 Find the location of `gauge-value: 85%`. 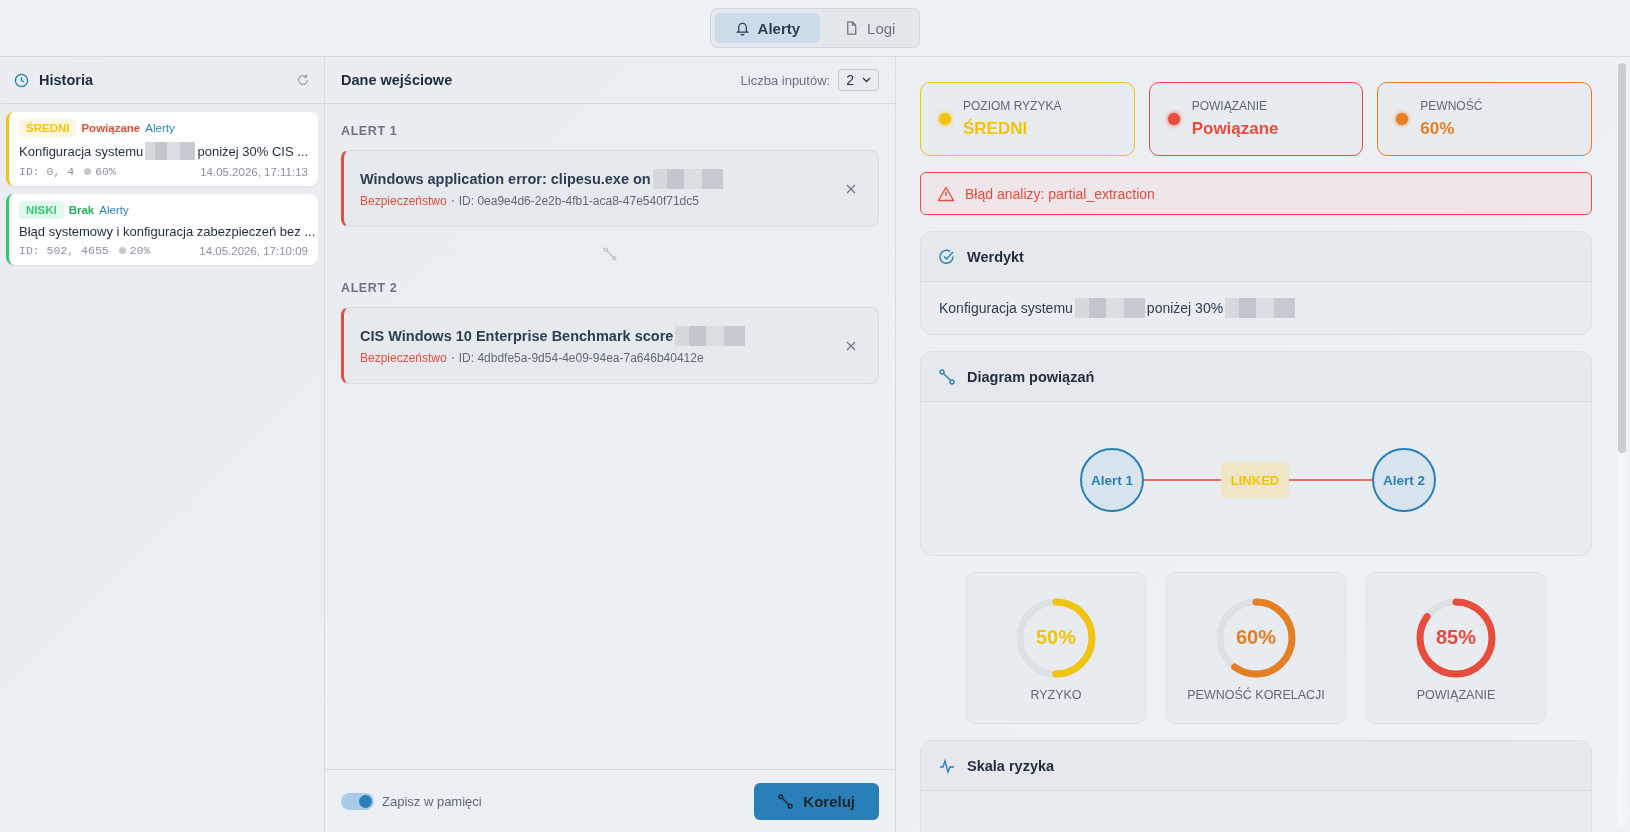

gauge-value: 85% is located at coordinates (1456, 637).